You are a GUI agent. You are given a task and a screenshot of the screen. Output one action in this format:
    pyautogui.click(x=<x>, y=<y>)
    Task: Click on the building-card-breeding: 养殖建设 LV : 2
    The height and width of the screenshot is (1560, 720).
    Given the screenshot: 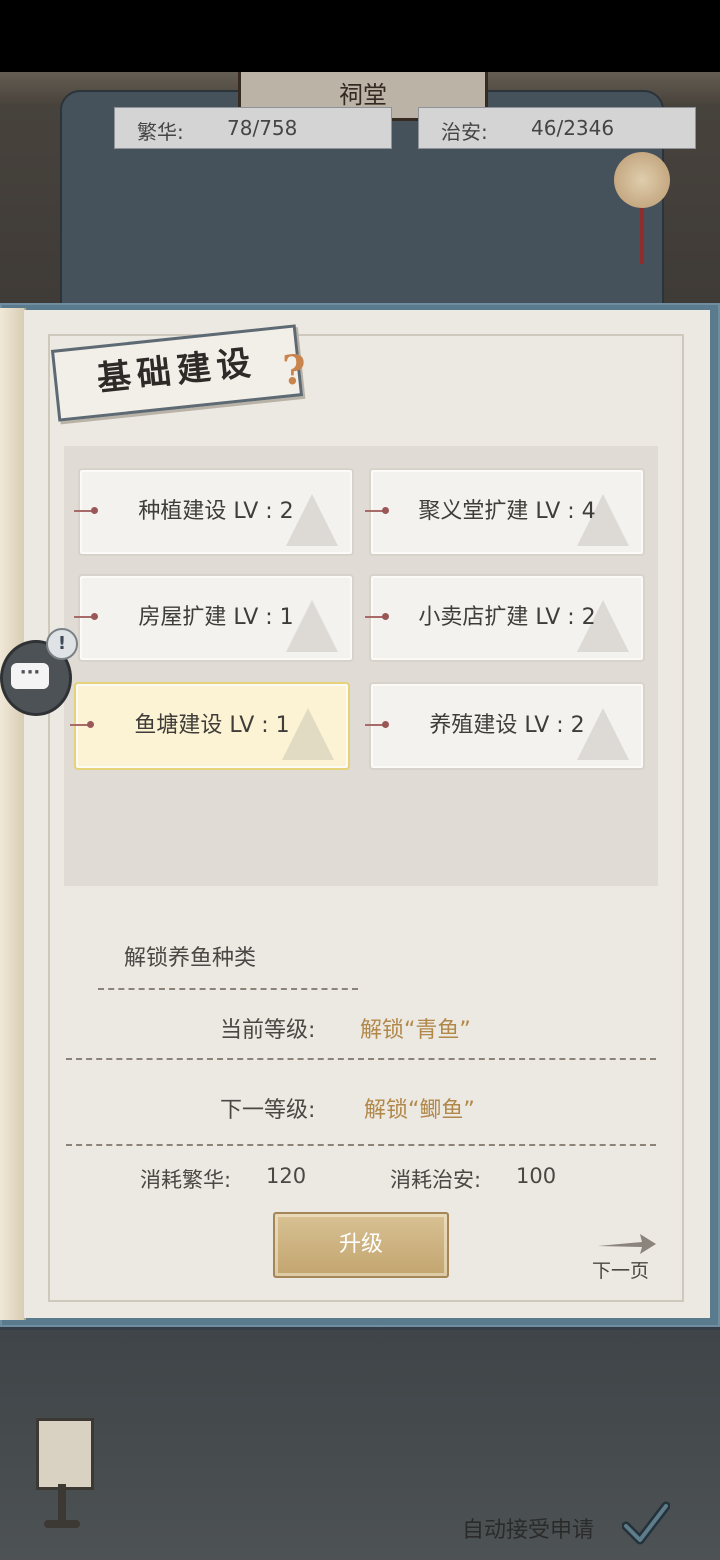 What is the action you would take?
    pyautogui.click(x=505, y=726)
    